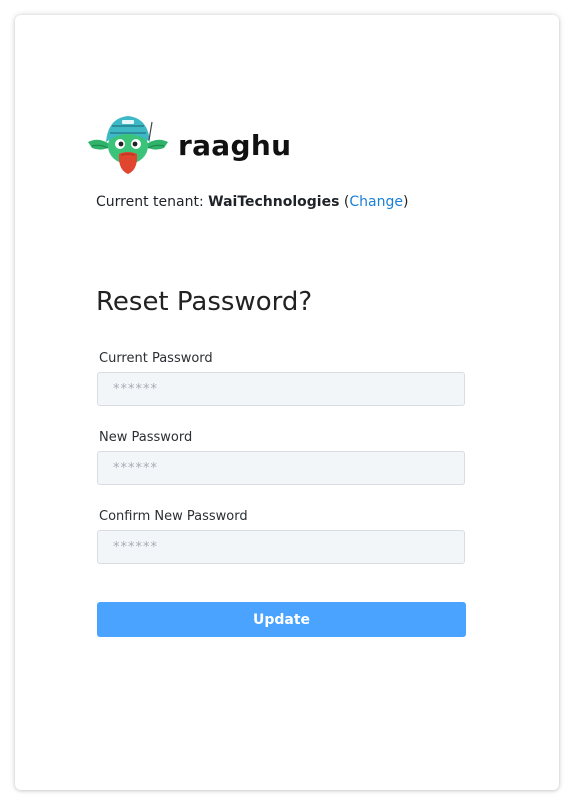  I want to click on current-tenant: Current tenant: WaiTechnologies (Change), so click(252, 202).